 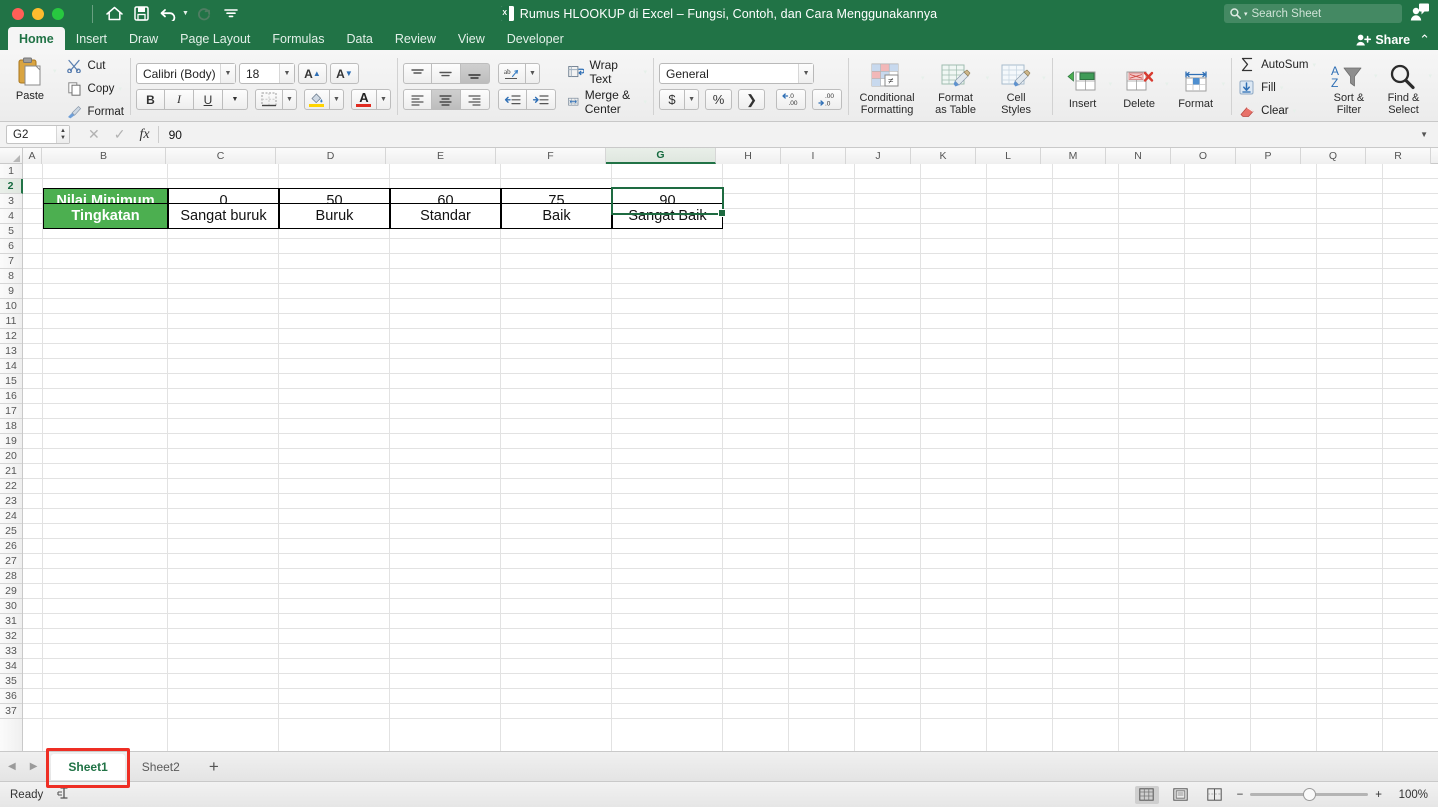 What do you see at coordinates (11, 501) in the screenshot?
I see `row-header-23: 23` at bounding box center [11, 501].